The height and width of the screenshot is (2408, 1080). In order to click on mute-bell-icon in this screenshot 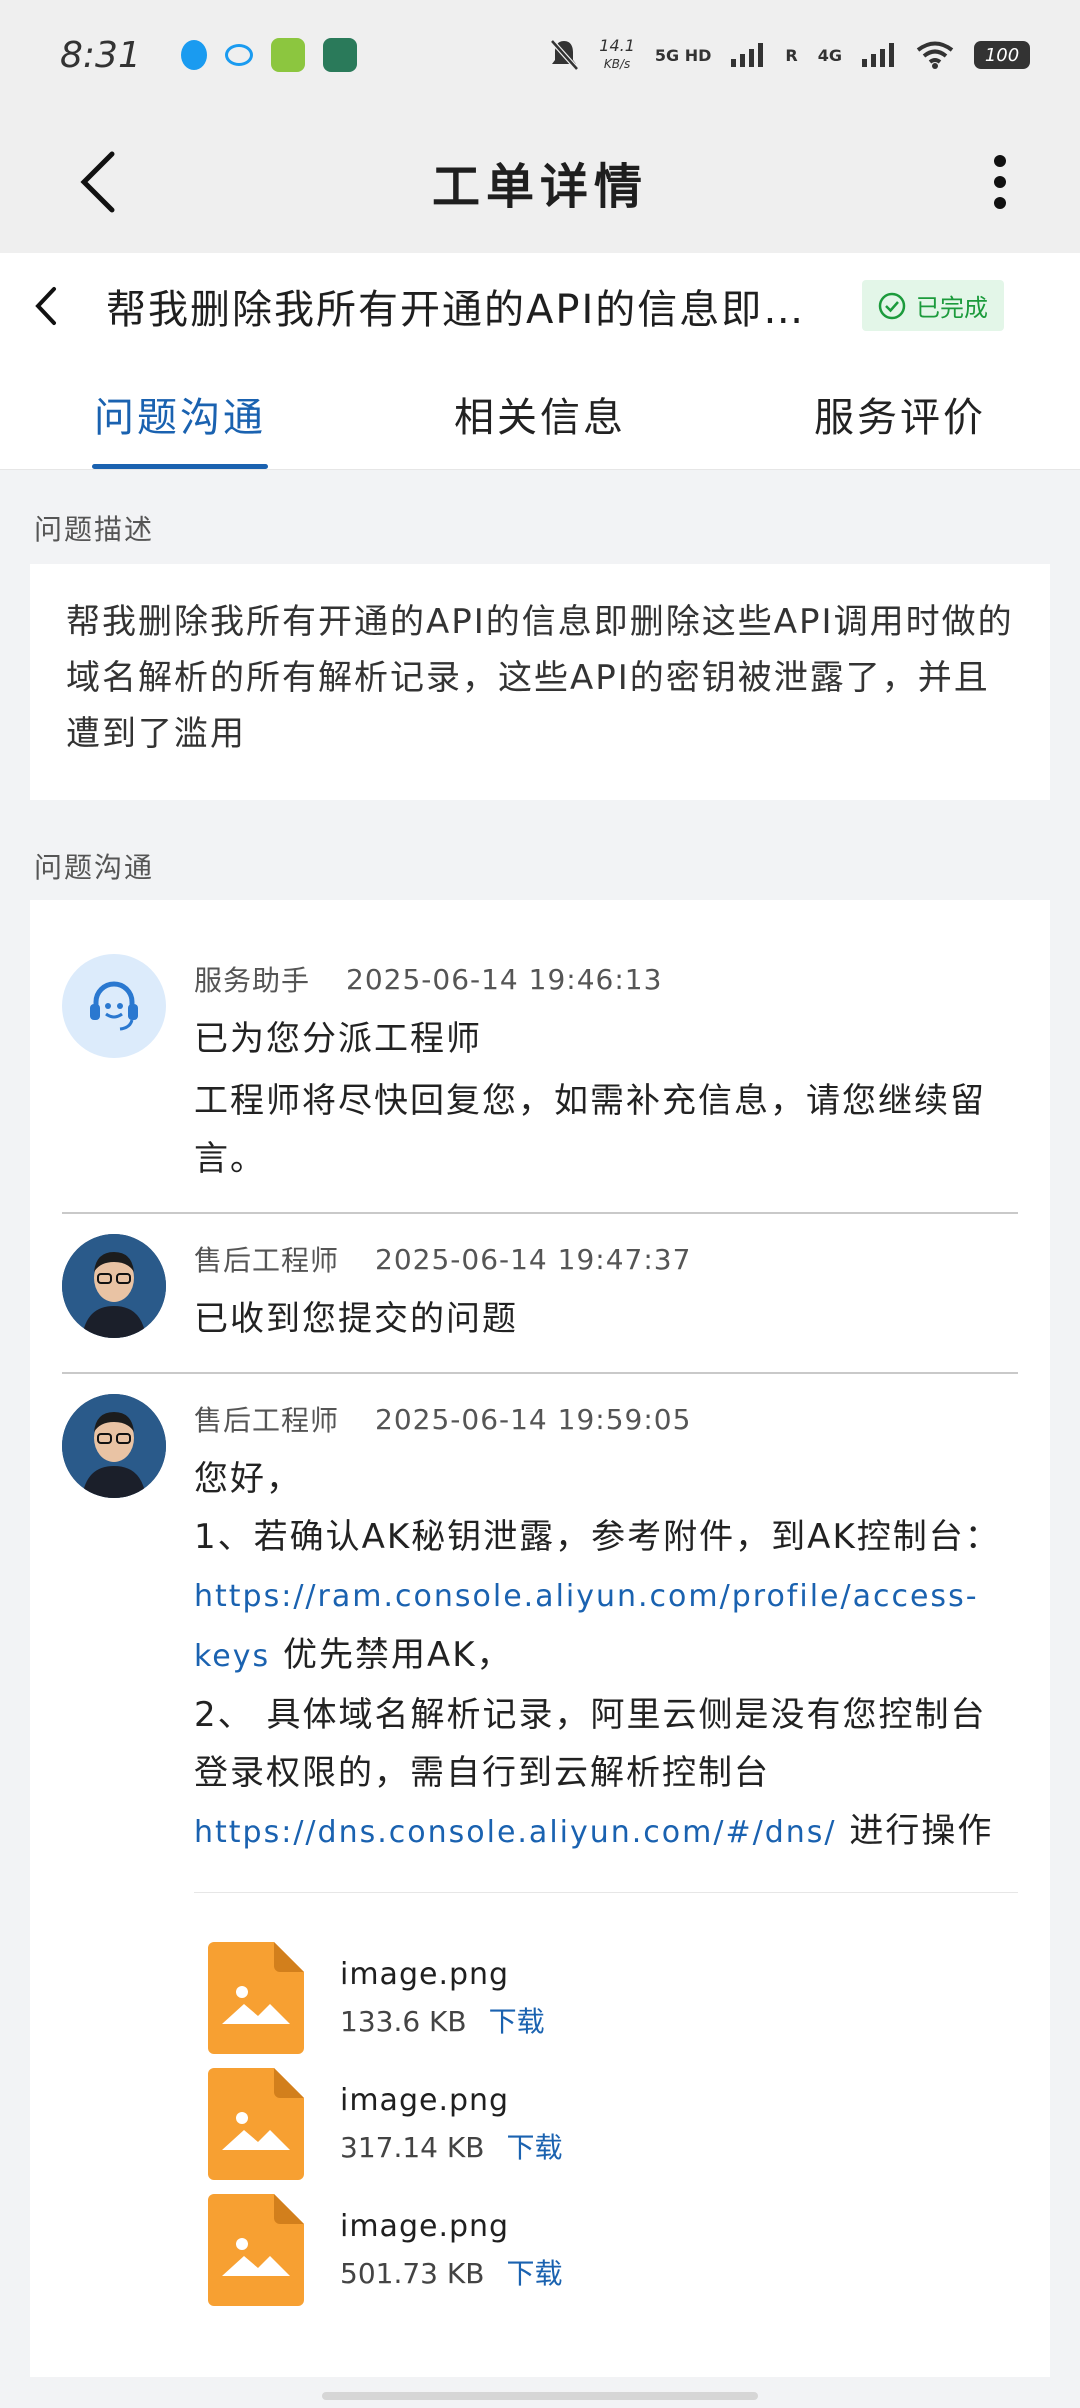, I will do `click(565, 55)`.